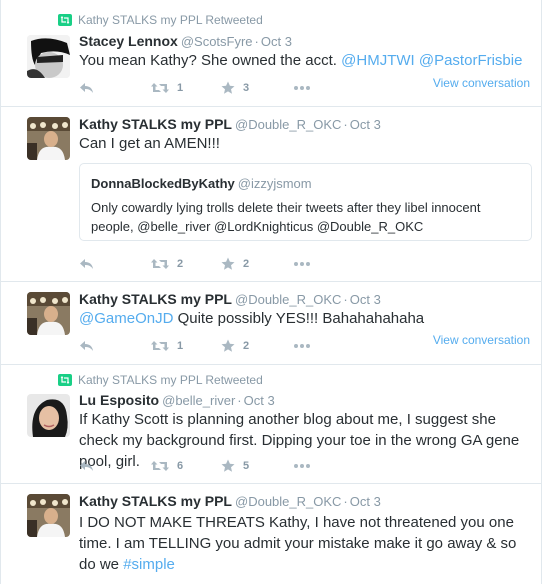  What do you see at coordinates (257, 88) in the screenshot?
I see `favorite-button: 3` at bounding box center [257, 88].